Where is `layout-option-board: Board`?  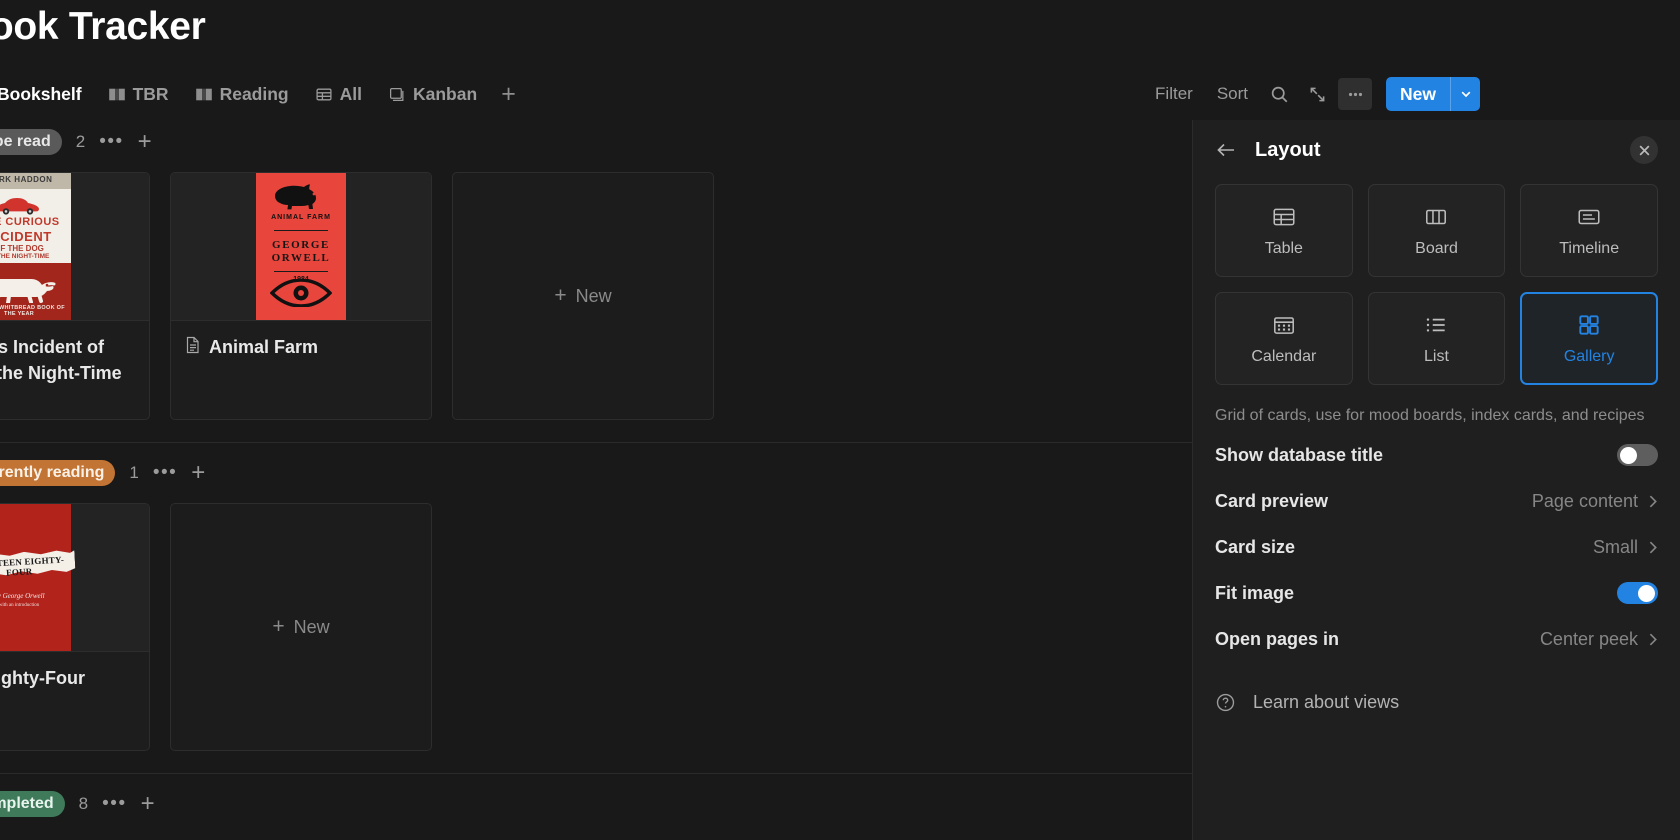
layout-option-board: Board is located at coordinates (1436, 230).